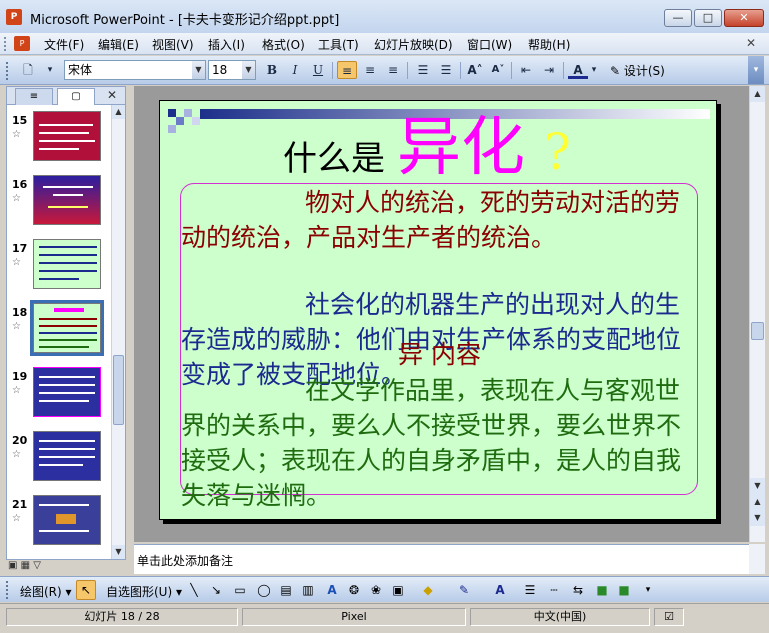 The height and width of the screenshot is (633, 769). Describe the element at coordinates (354, 590) in the screenshot. I see `diagram-icon: ❂` at that location.